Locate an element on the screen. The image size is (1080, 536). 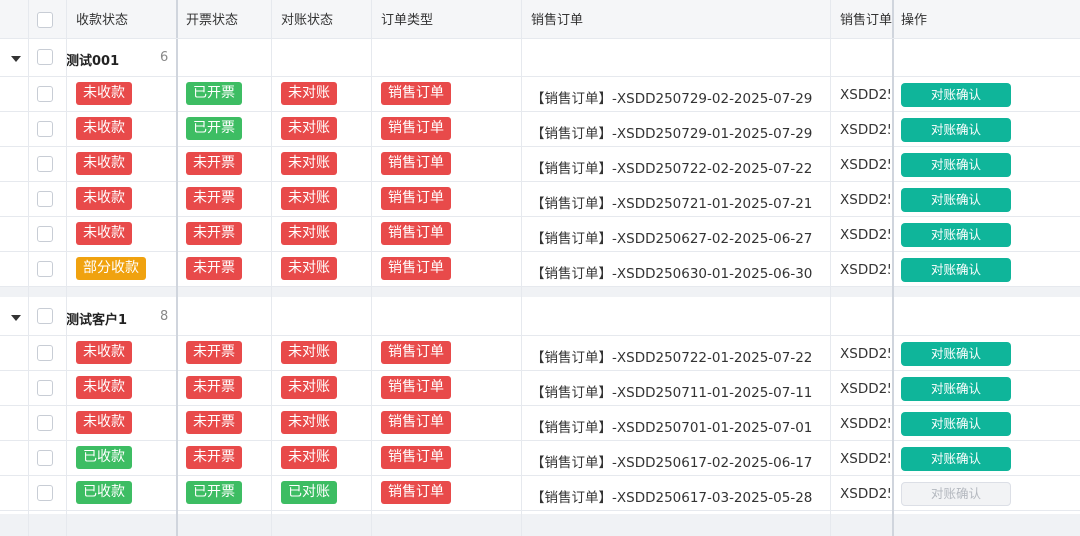
col-payment-status: 收款状态 is located at coordinates (102, 19).